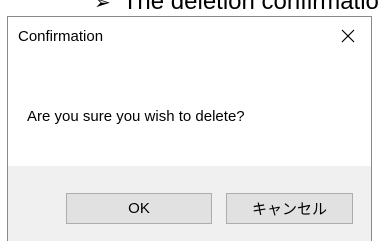 Image resolution: width=379 pixels, height=241 pixels. I want to click on ok-button: OK, so click(139, 208).